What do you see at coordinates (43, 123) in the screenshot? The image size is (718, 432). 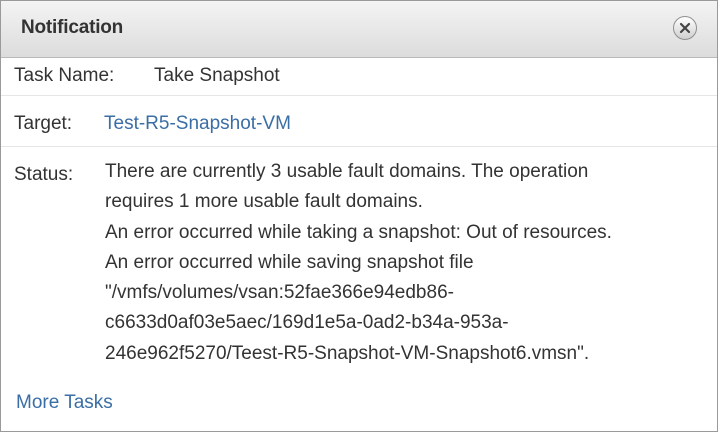 I see `target-label: Target:` at bounding box center [43, 123].